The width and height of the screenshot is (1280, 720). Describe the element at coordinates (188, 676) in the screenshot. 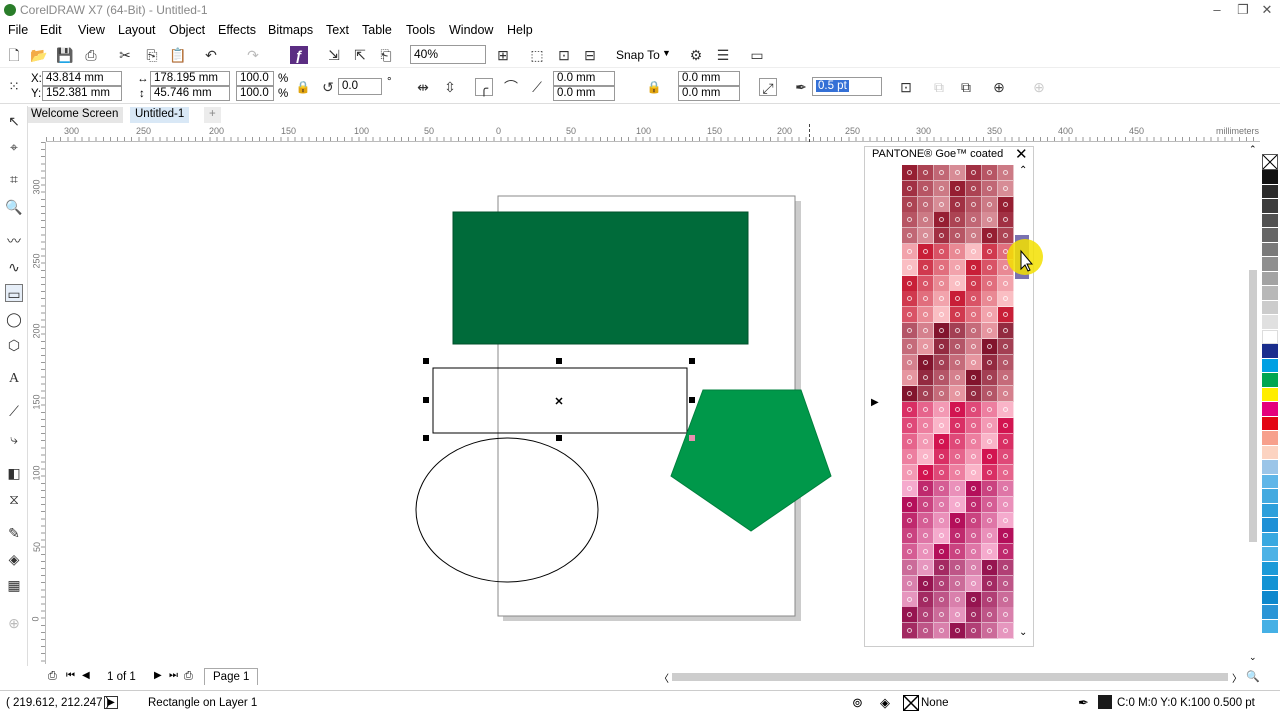

I see `add-page-after-icon: ⎙` at that location.